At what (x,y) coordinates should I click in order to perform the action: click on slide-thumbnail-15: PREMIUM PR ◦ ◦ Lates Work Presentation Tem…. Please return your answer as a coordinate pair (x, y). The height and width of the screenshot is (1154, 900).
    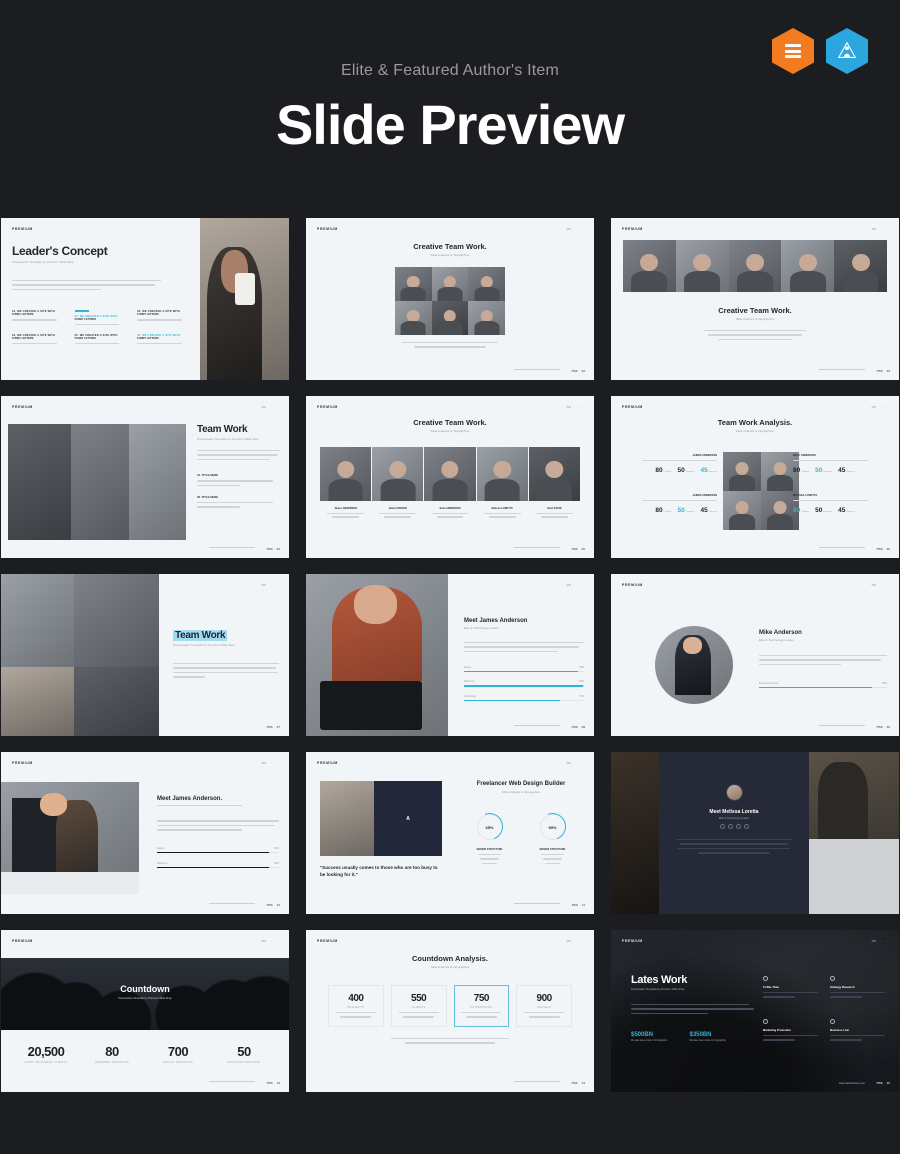
    Looking at the image, I should click on (755, 1011).